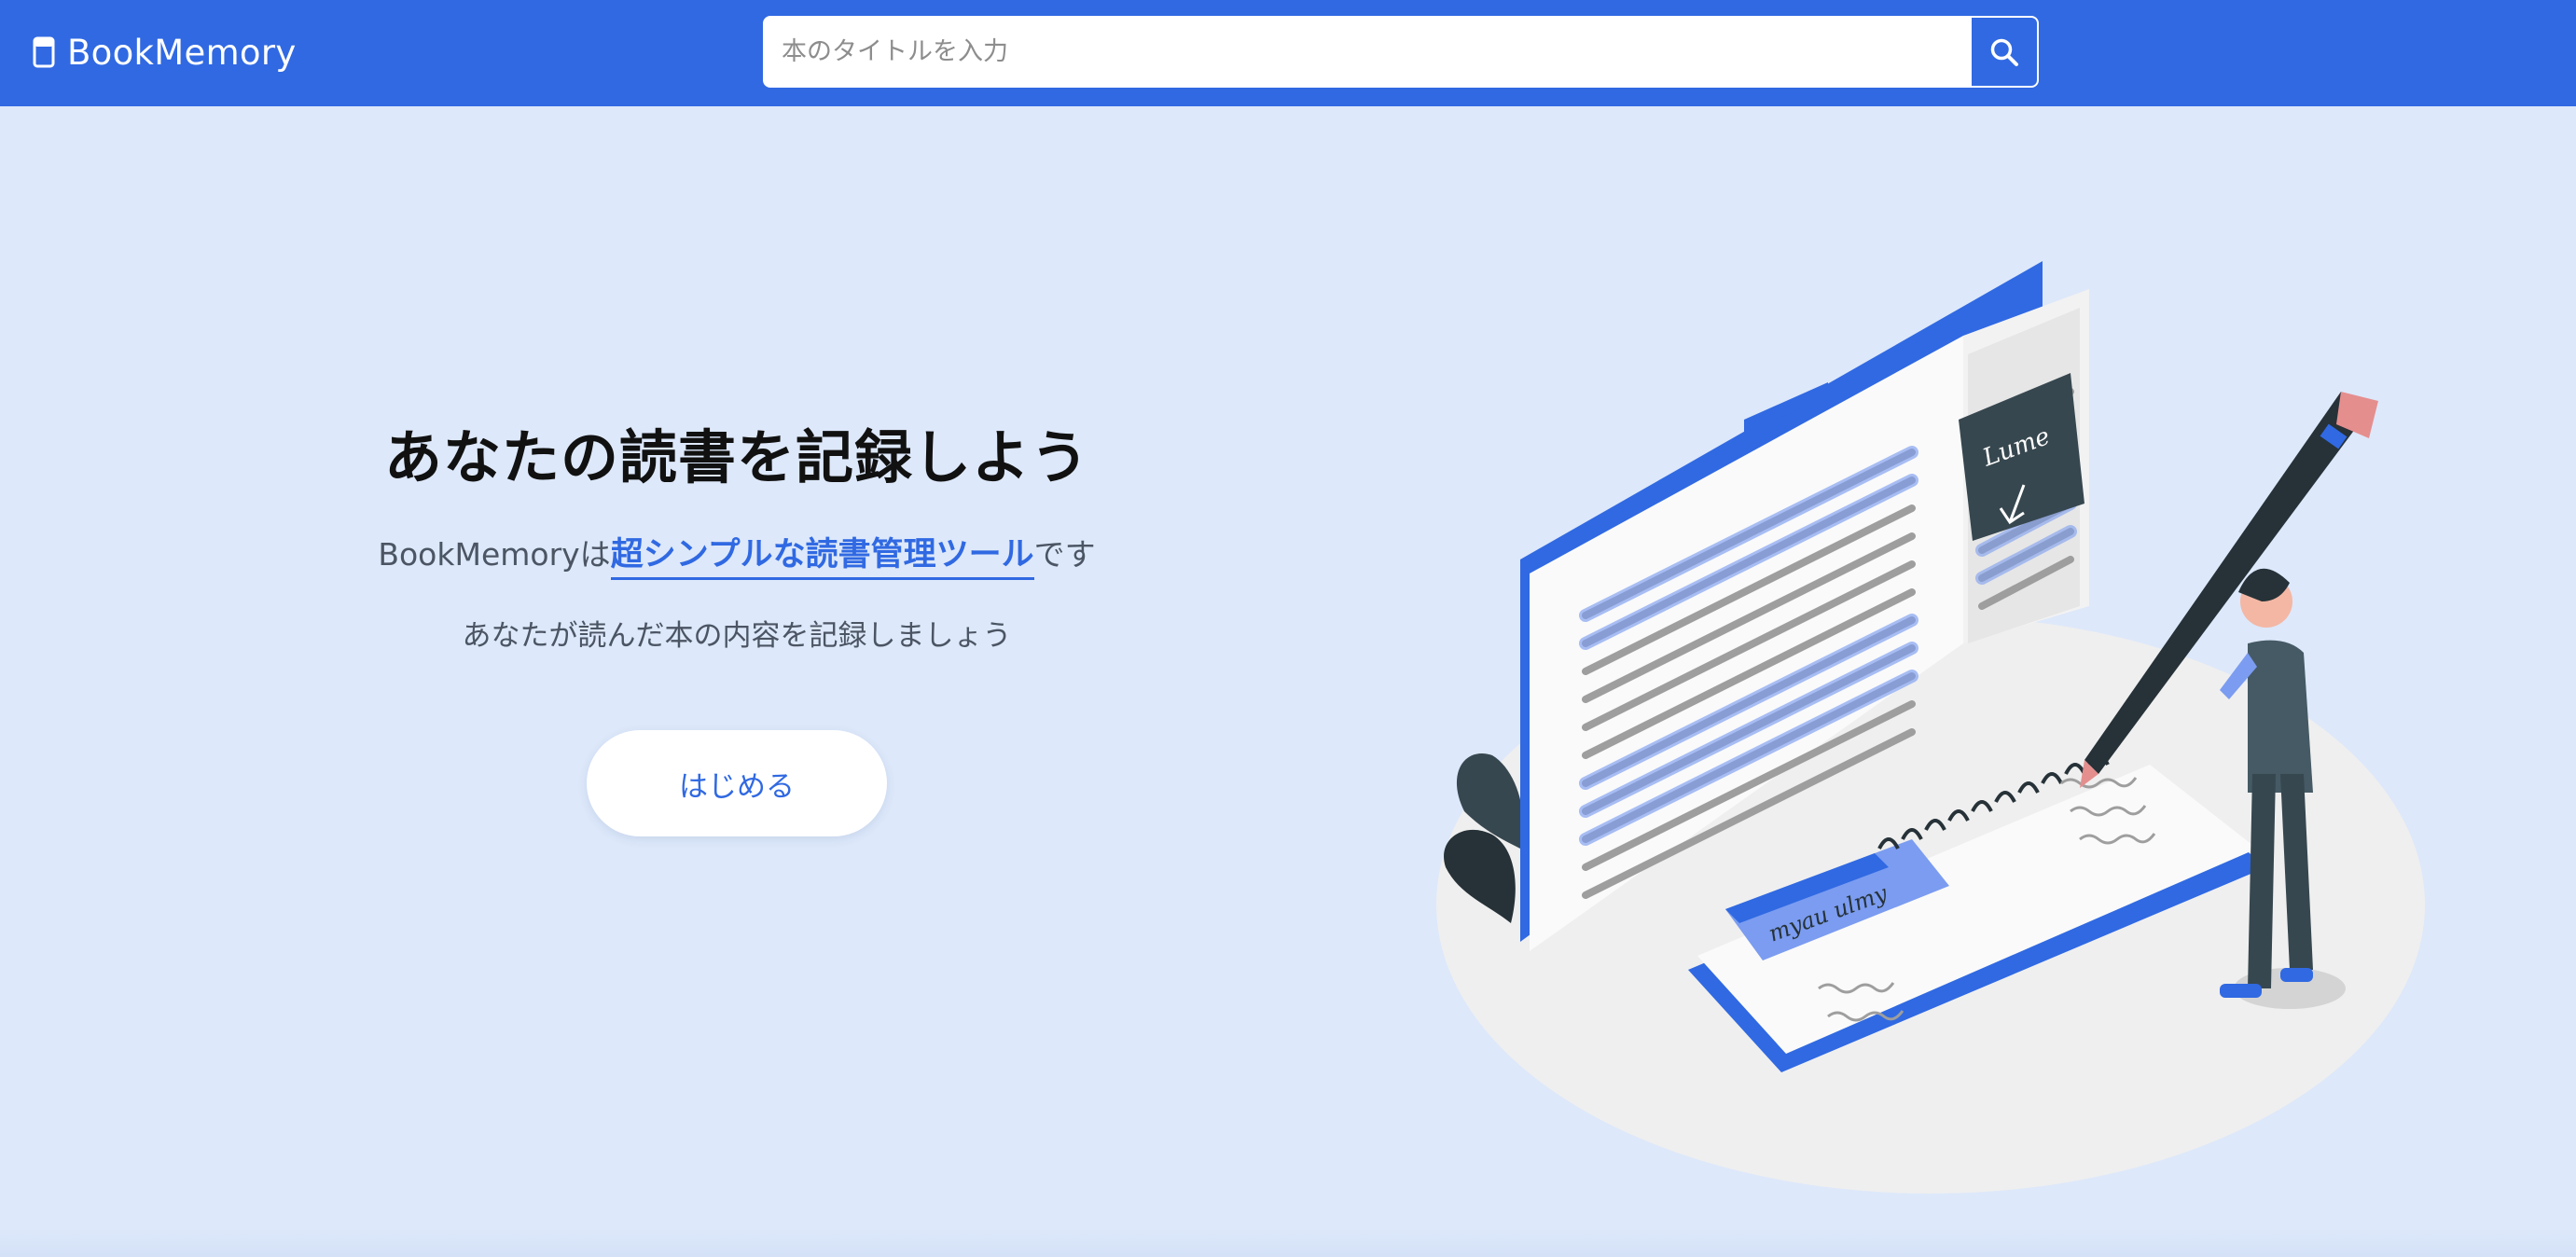 This screenshot has width=2576, height=1257. Describe the element at coordinates (1288, 1243) in the screenshot. I see `bottom-fade` at that location.